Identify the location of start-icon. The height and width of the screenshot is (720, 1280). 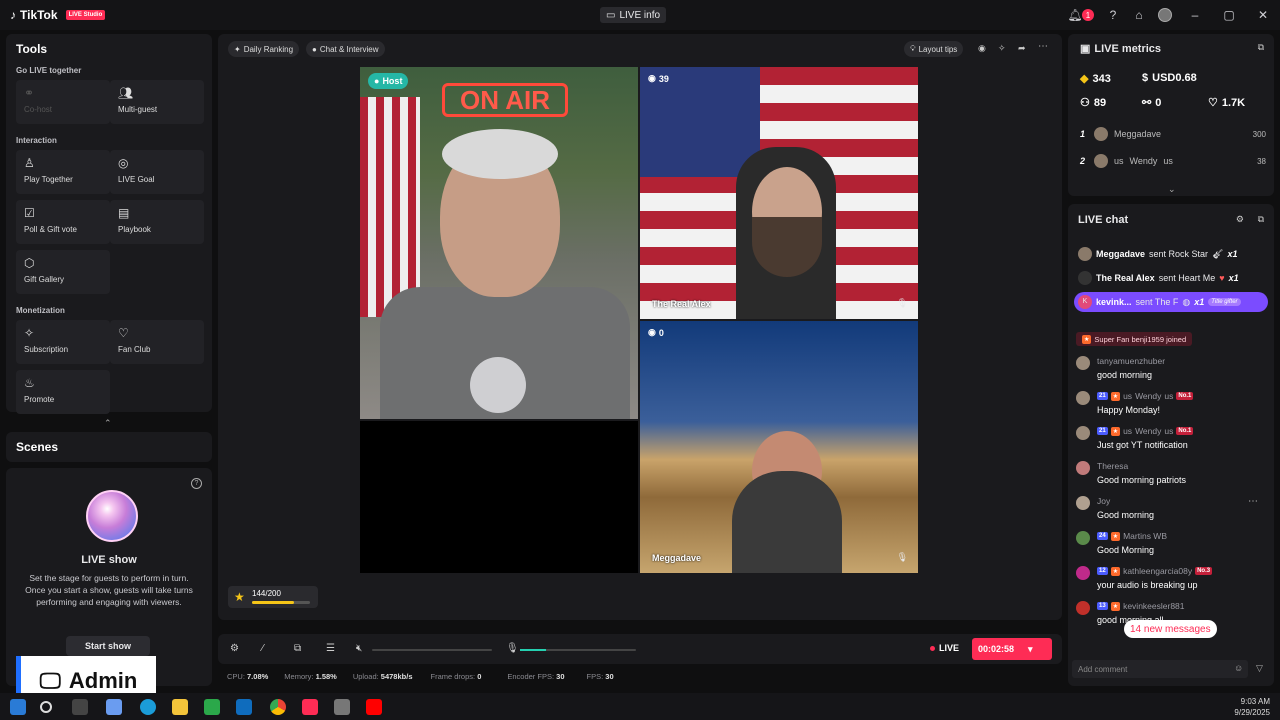
(18, 707).